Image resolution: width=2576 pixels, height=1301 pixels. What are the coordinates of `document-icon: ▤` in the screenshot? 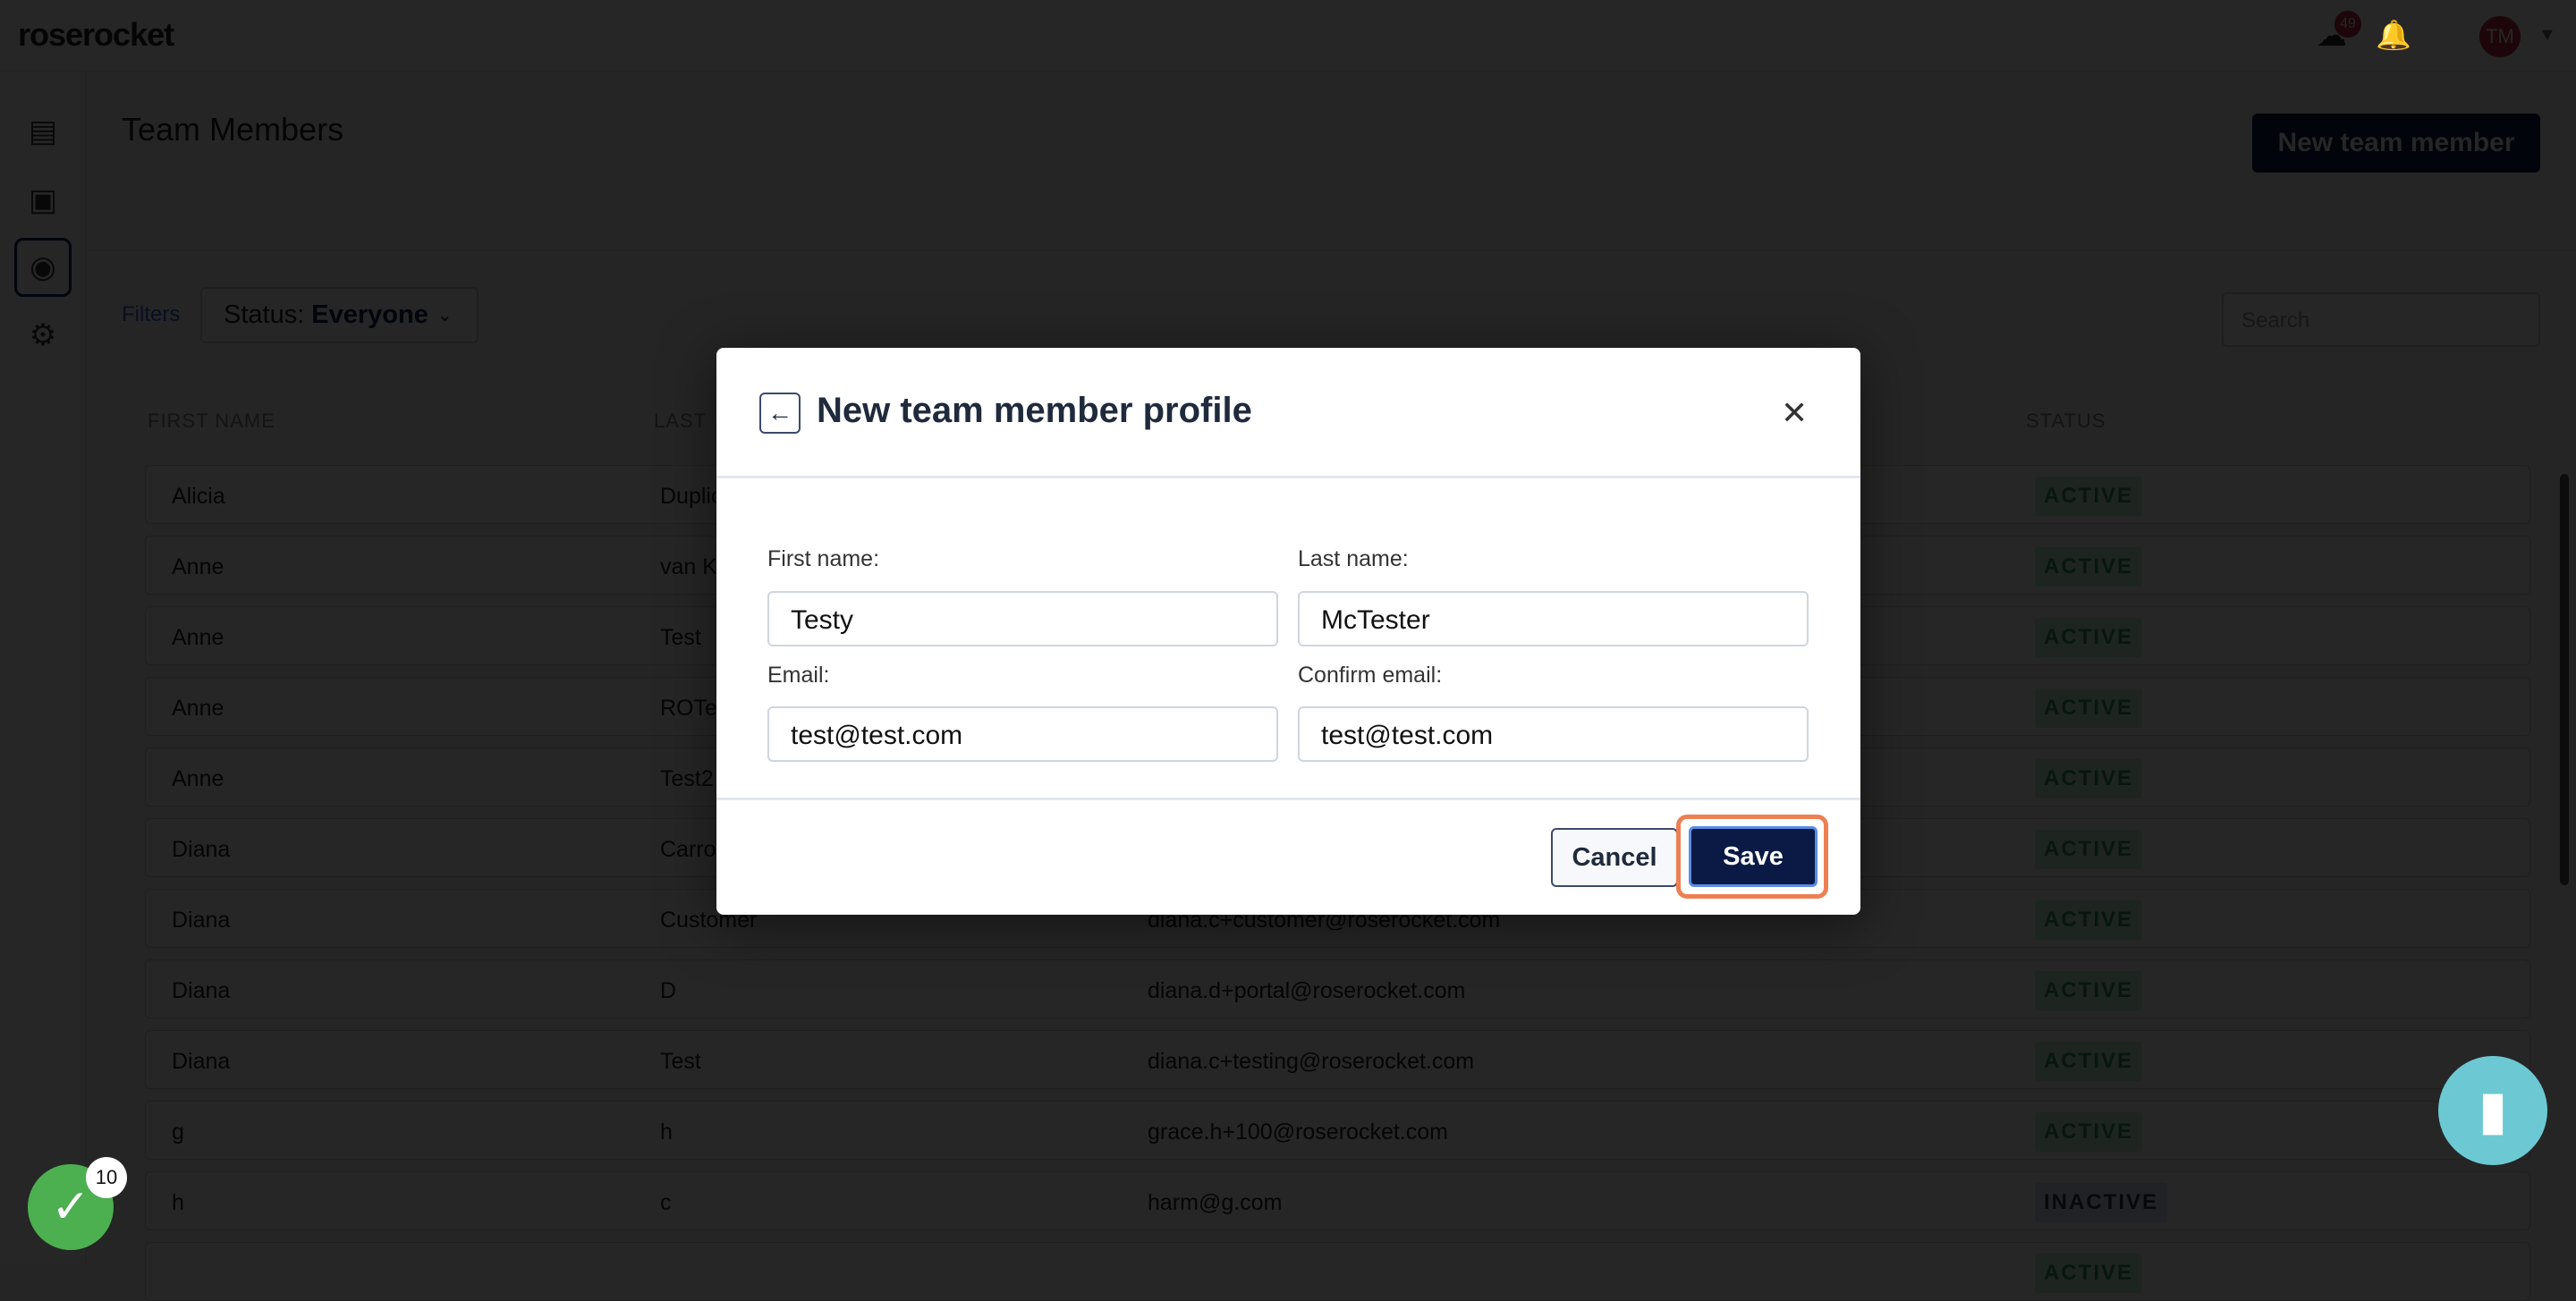 It's located at (42, 131).